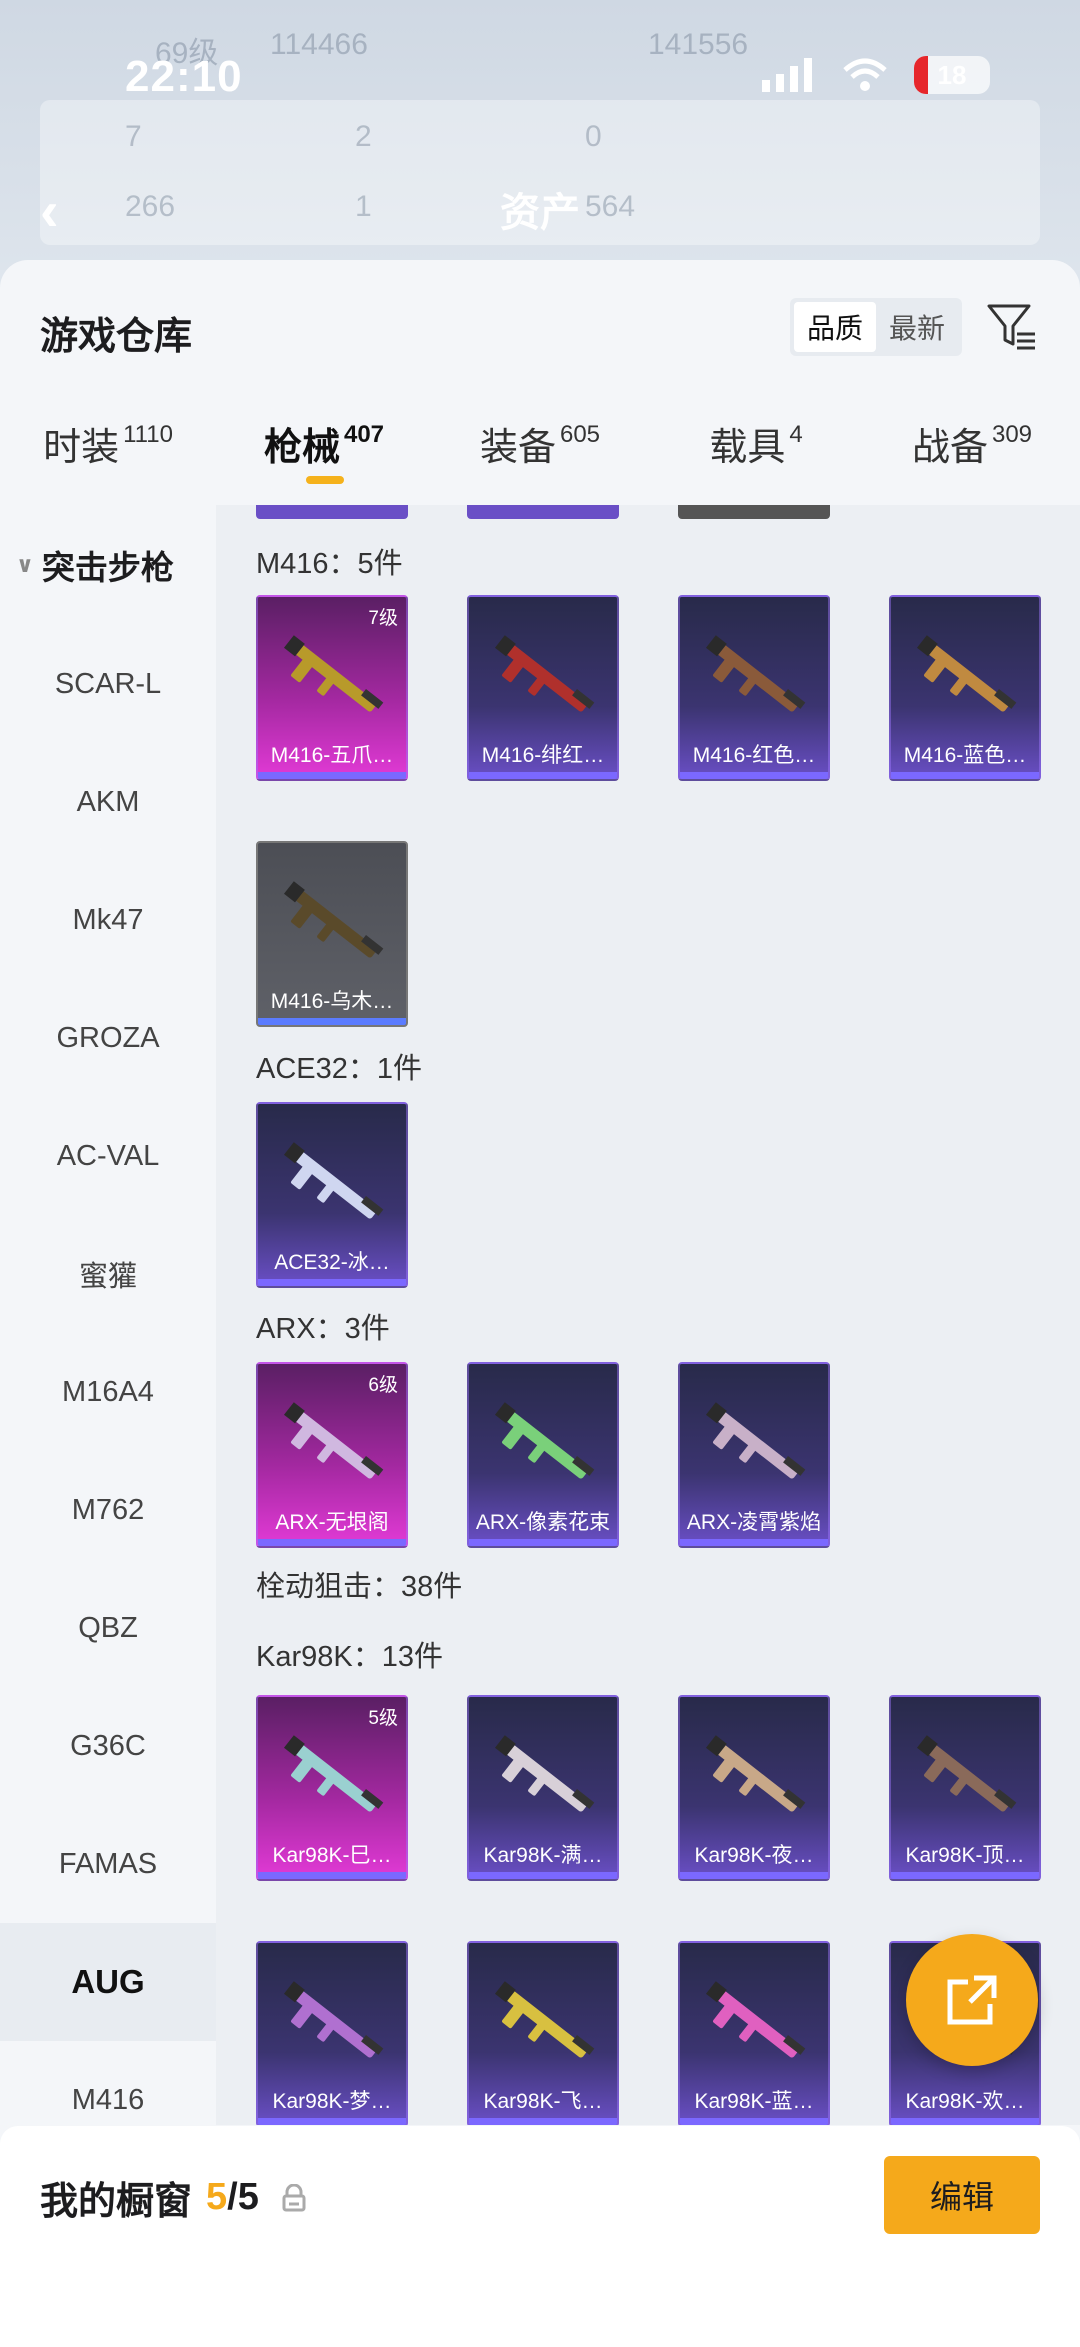  What do you see at coordinates (383, 618) in the screenshot?
I see `card-level: 7级` at bounding box center [383, 618].